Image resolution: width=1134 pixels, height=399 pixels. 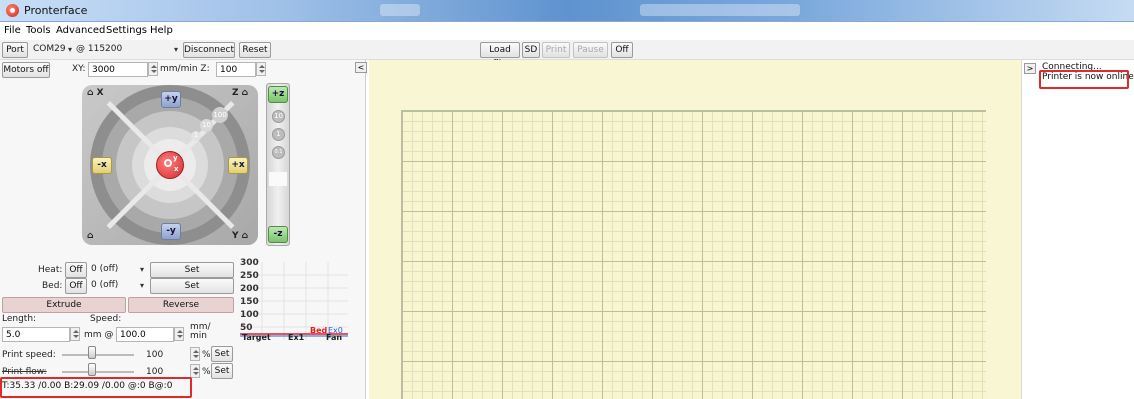 I want to click on load-file-button: Load file, so click(x=500, y=55).